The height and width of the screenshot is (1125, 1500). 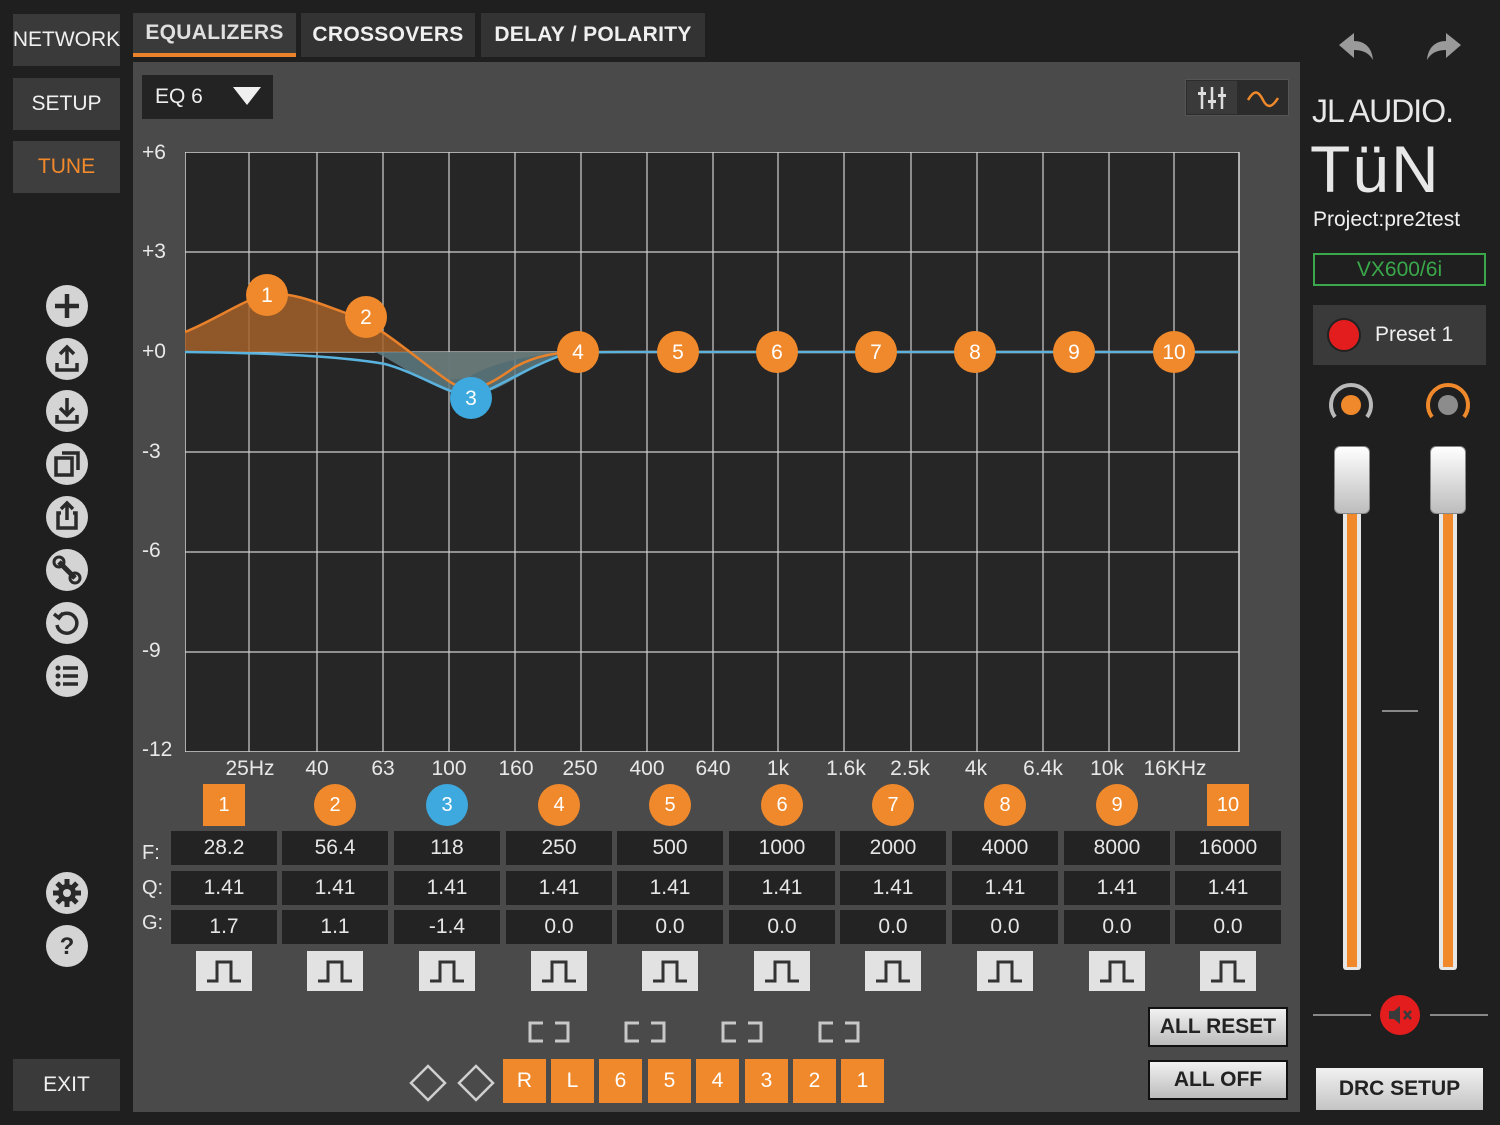 I want to click on channel-button-3: 3, so click(x=766, y=1081).